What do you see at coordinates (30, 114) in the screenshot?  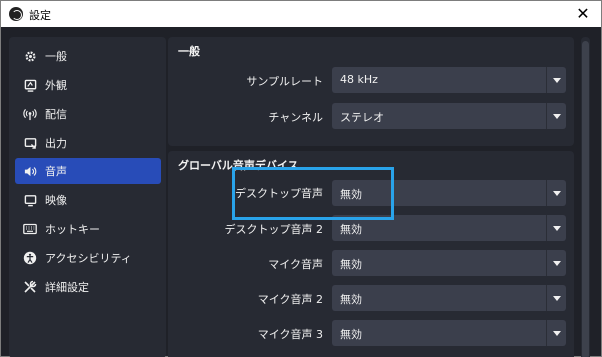 I see `broadcast-icon` at bounding box center [30, 114].